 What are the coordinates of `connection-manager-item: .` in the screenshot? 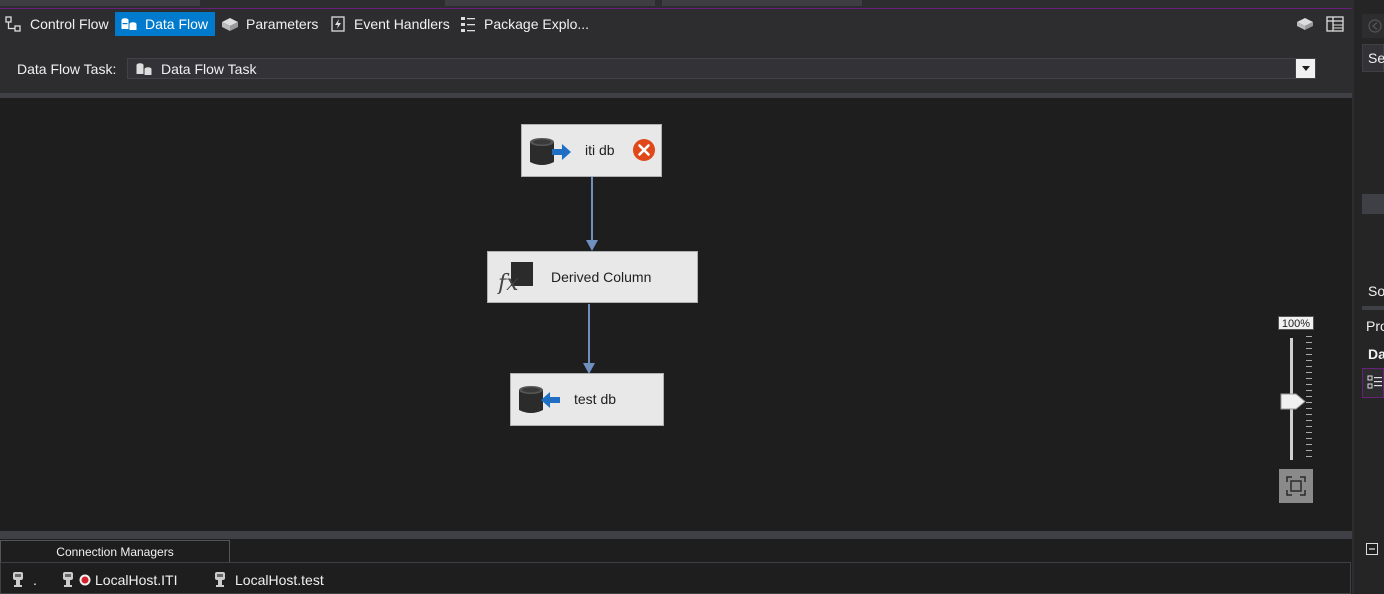 It's located at (24, 580).